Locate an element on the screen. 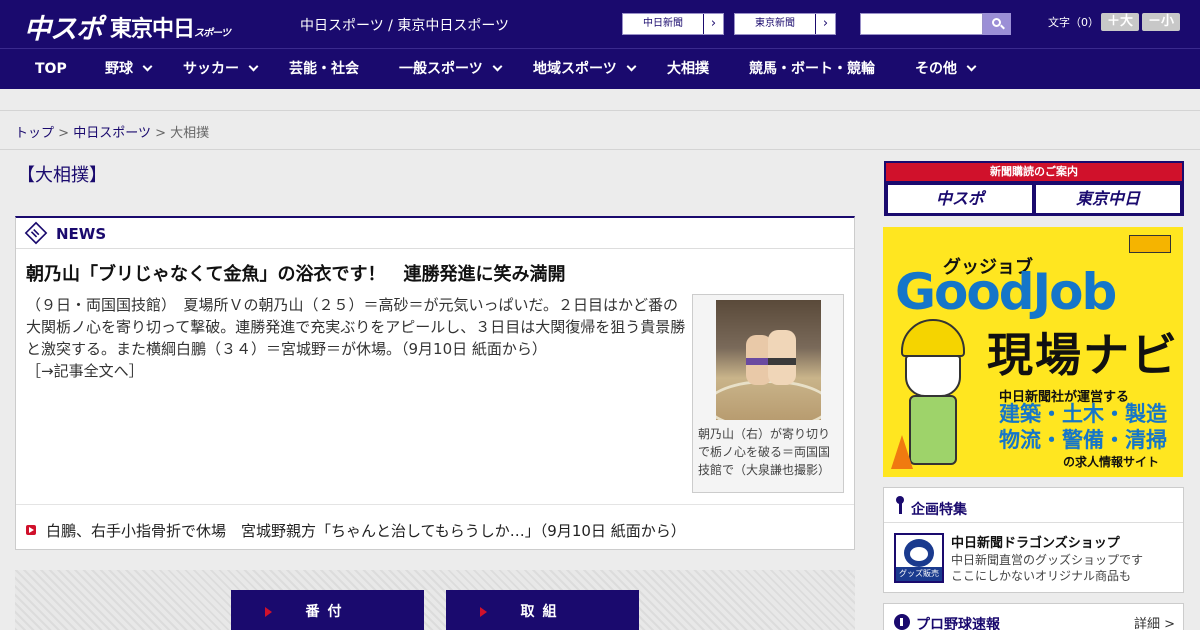 Image resolution: width=1200 pixels, height=630 pixels. nav-general-sports: 一般スポーツ is located at coordinates (451, 69).